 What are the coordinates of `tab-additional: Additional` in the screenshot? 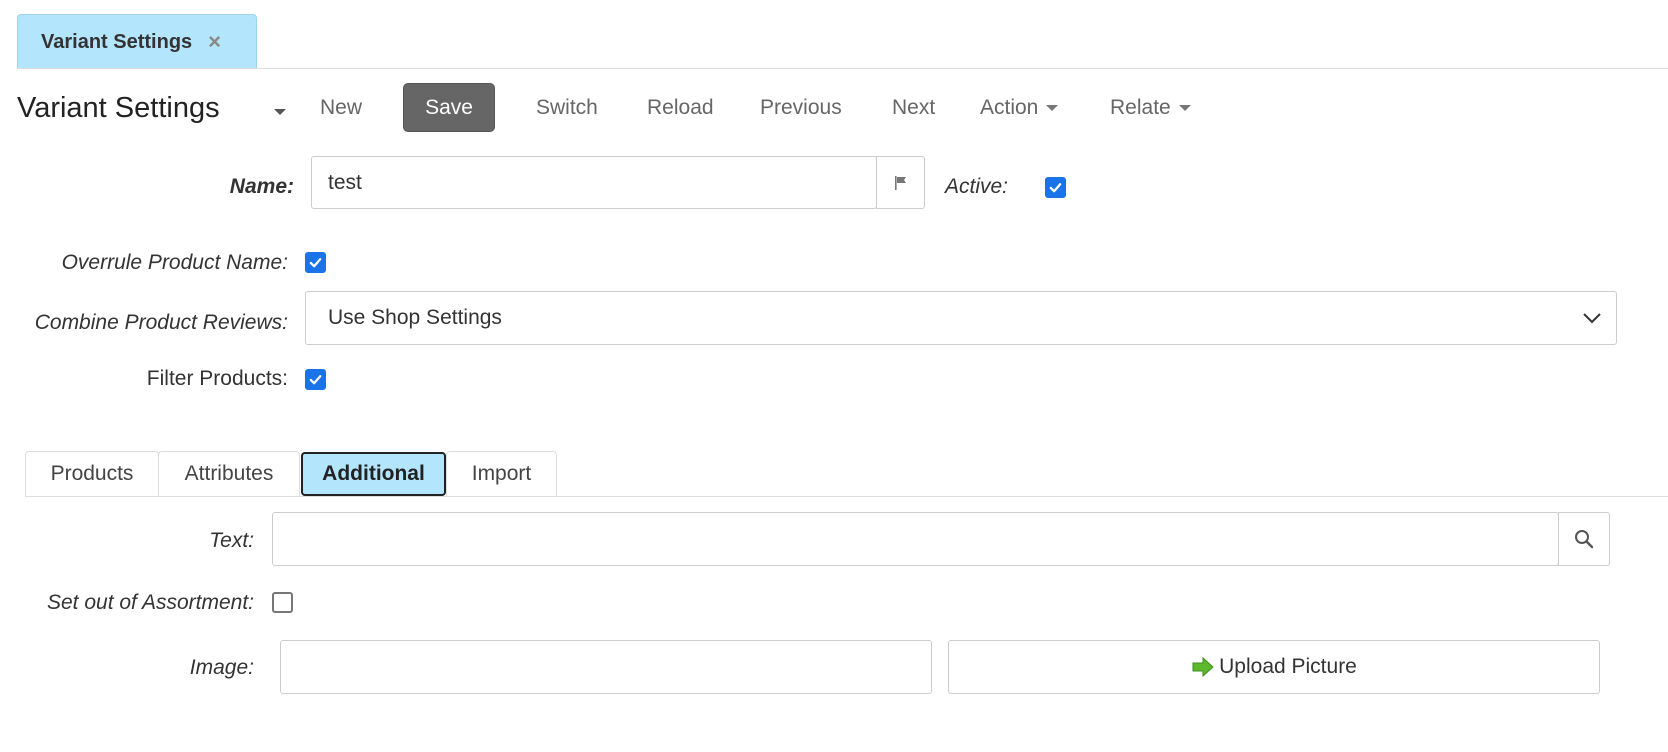 It's located at (373, 474).